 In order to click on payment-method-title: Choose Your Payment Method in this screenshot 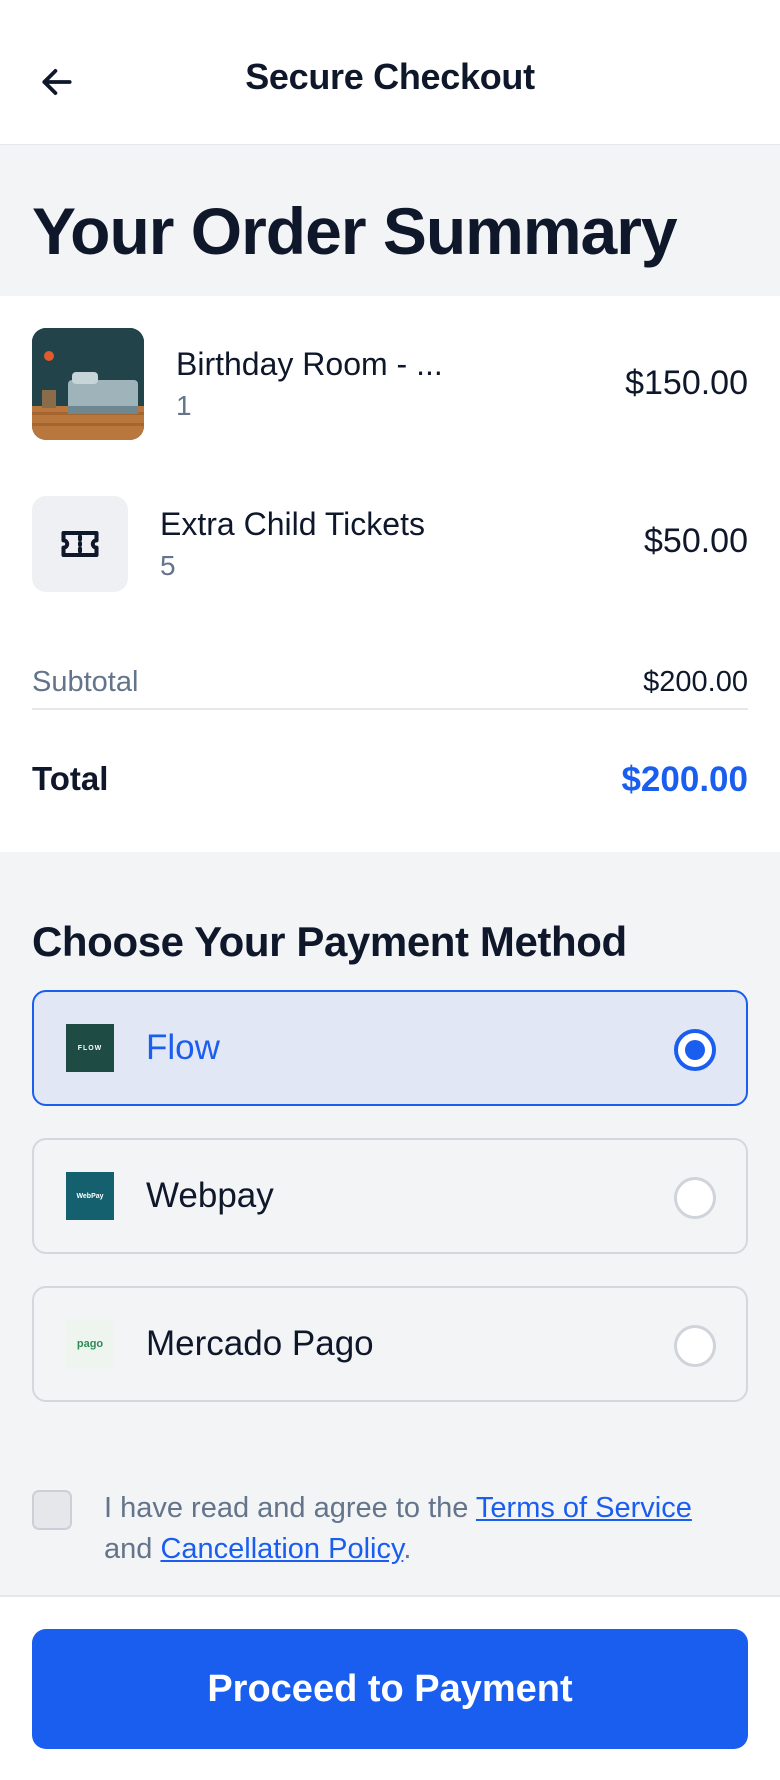, I will do `click(329, 941)`.